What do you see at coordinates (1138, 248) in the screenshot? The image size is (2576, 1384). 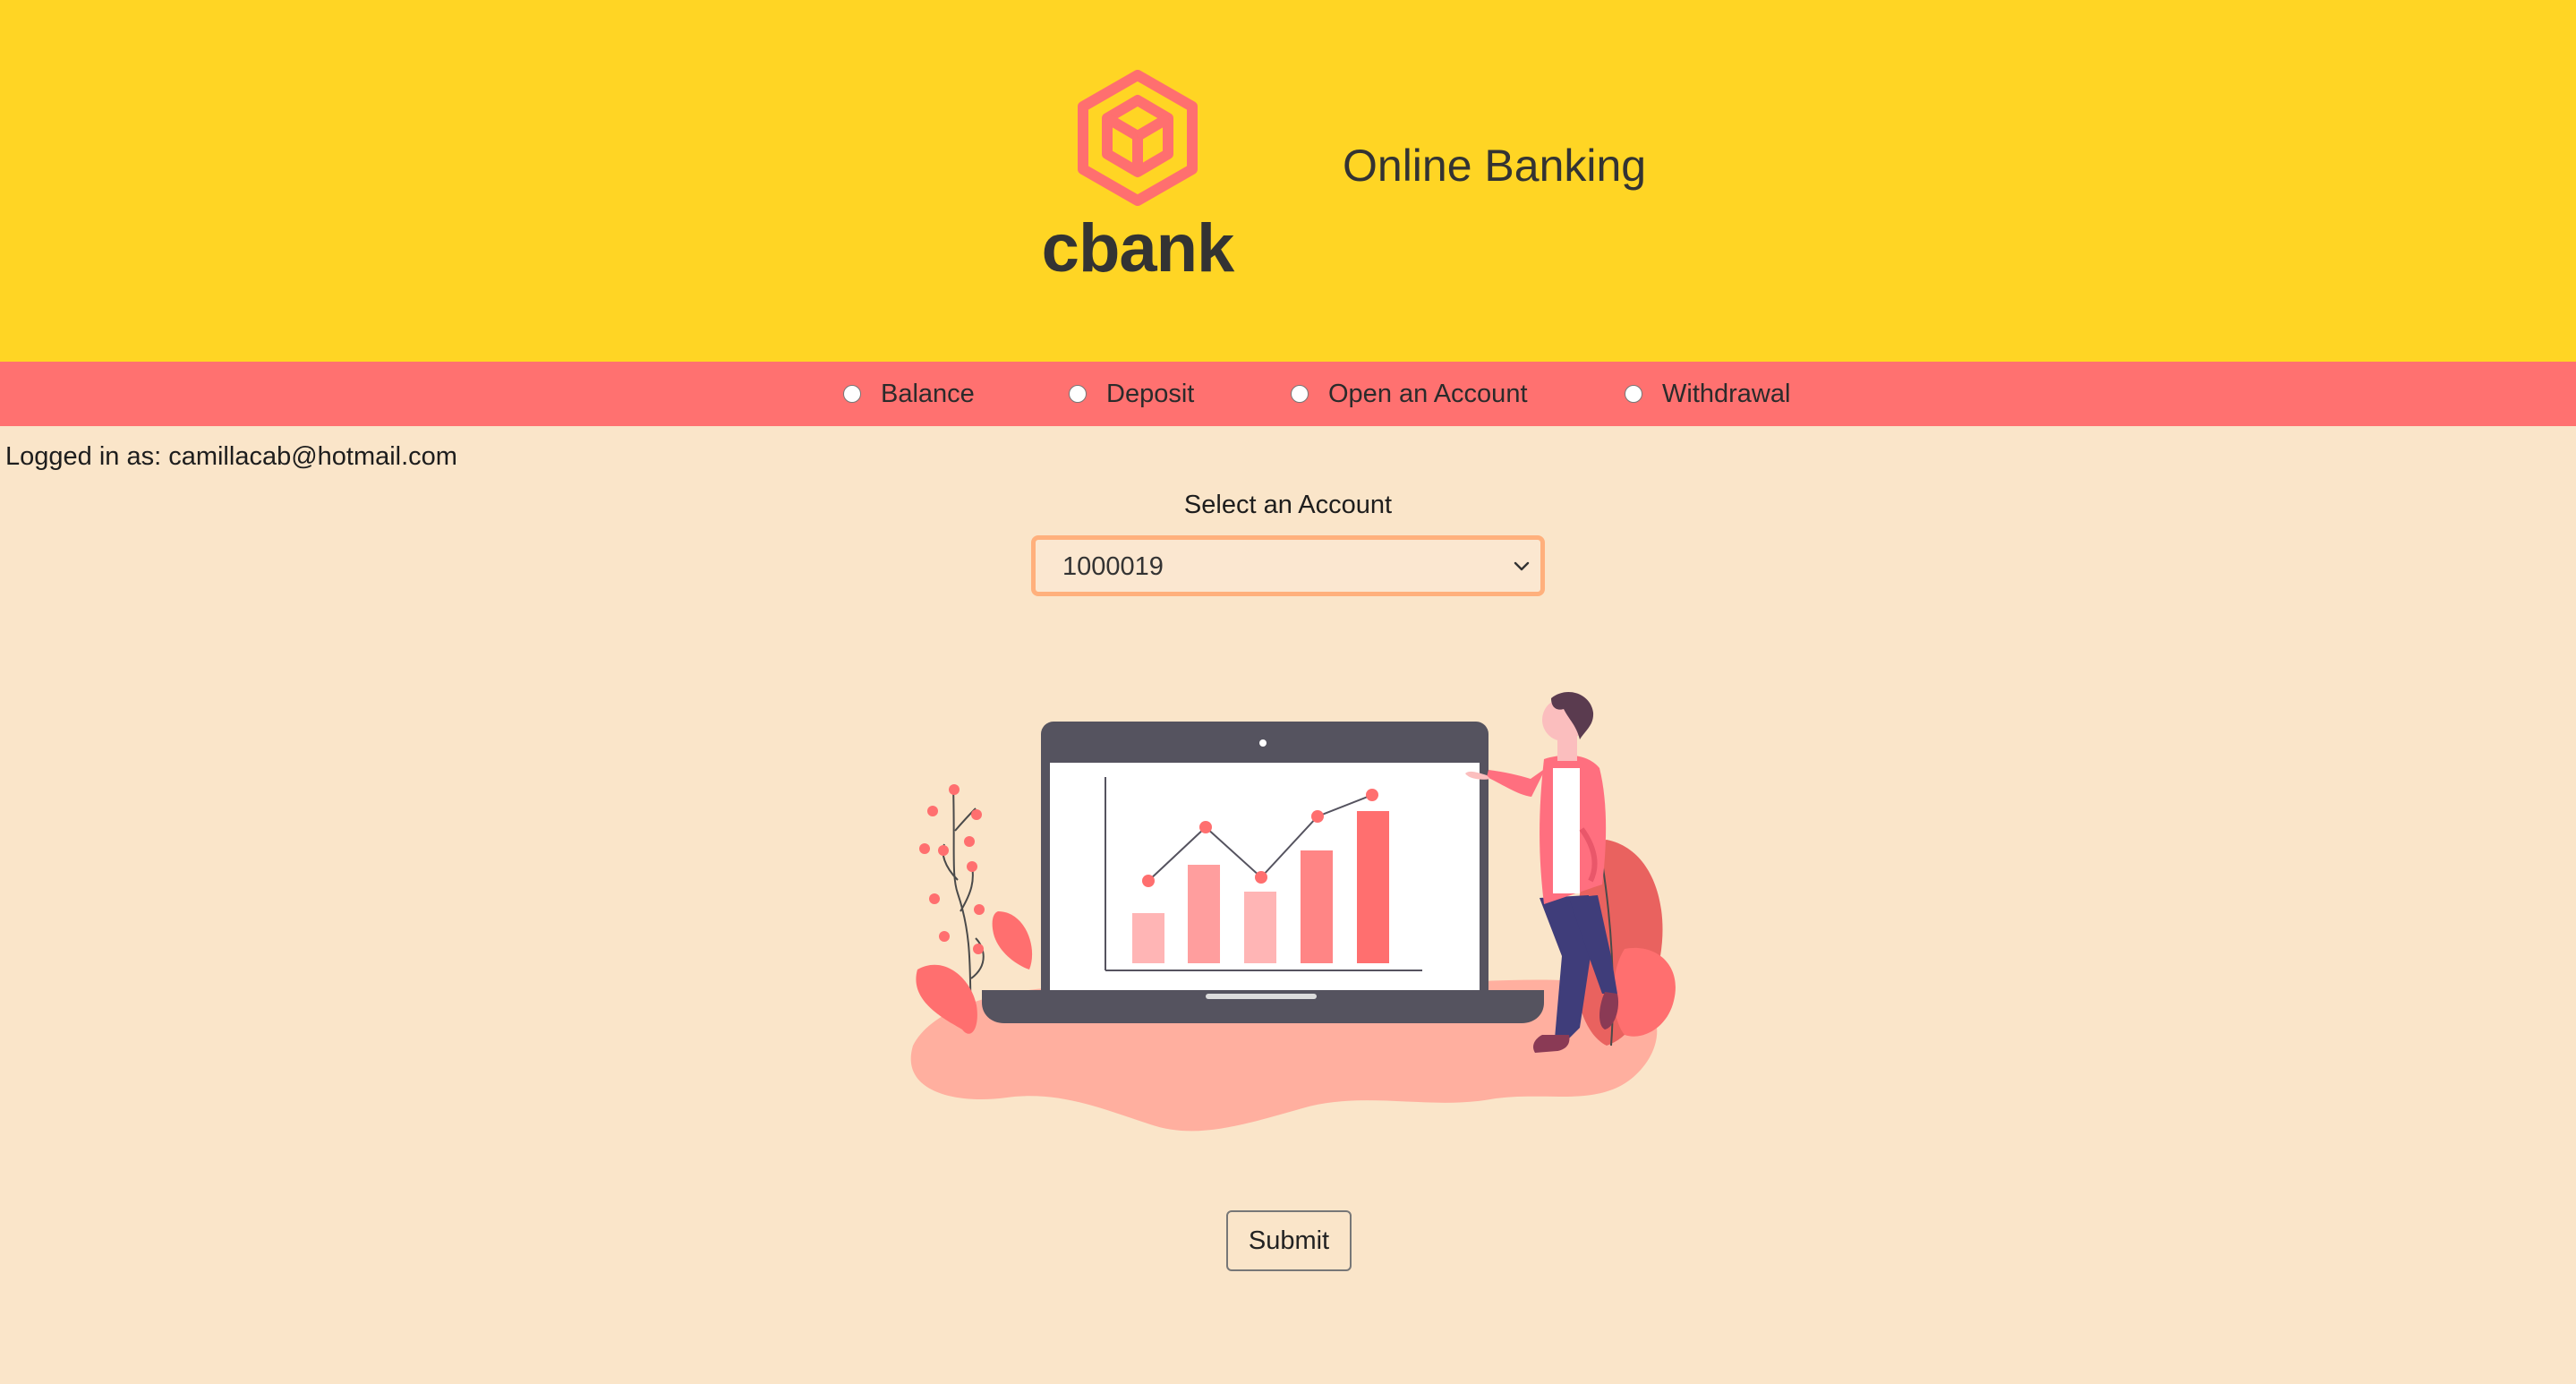 I see `brand-name: cbank` at bounding box center [1138, 248].